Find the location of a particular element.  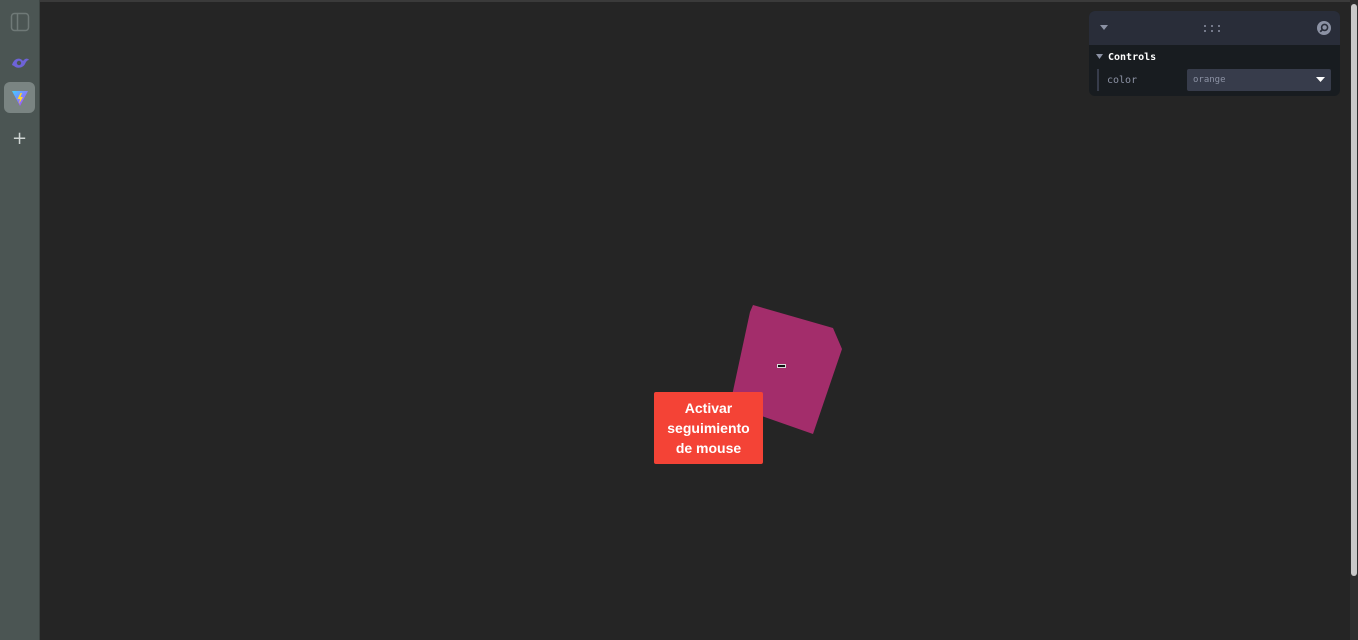

color-label: color is located at coordinates (1122, 80).